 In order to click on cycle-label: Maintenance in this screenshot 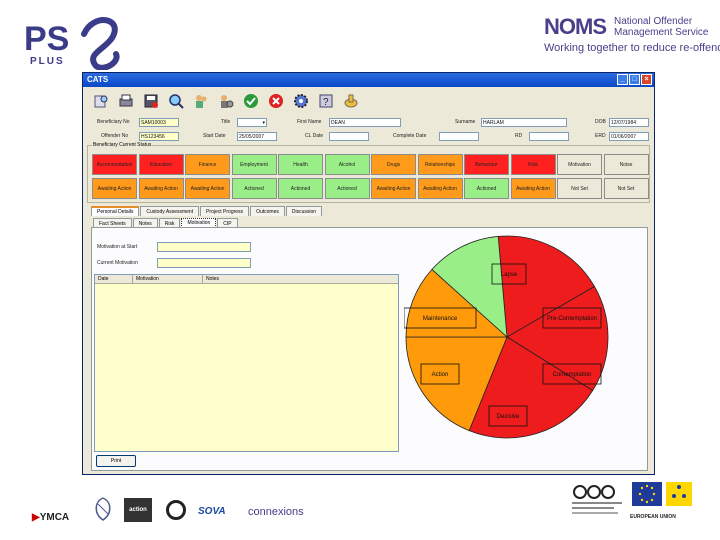, I will do `click(440, 319)`.